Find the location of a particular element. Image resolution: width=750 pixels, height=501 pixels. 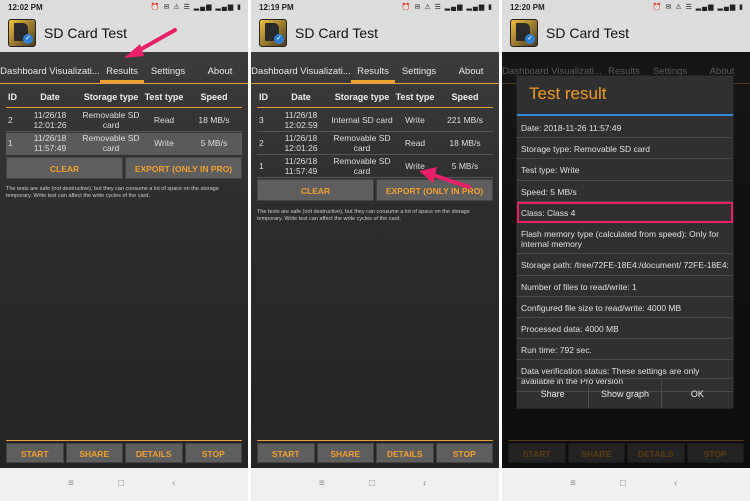

status-time: 12:20 PM is located at coordinates (527, 7).